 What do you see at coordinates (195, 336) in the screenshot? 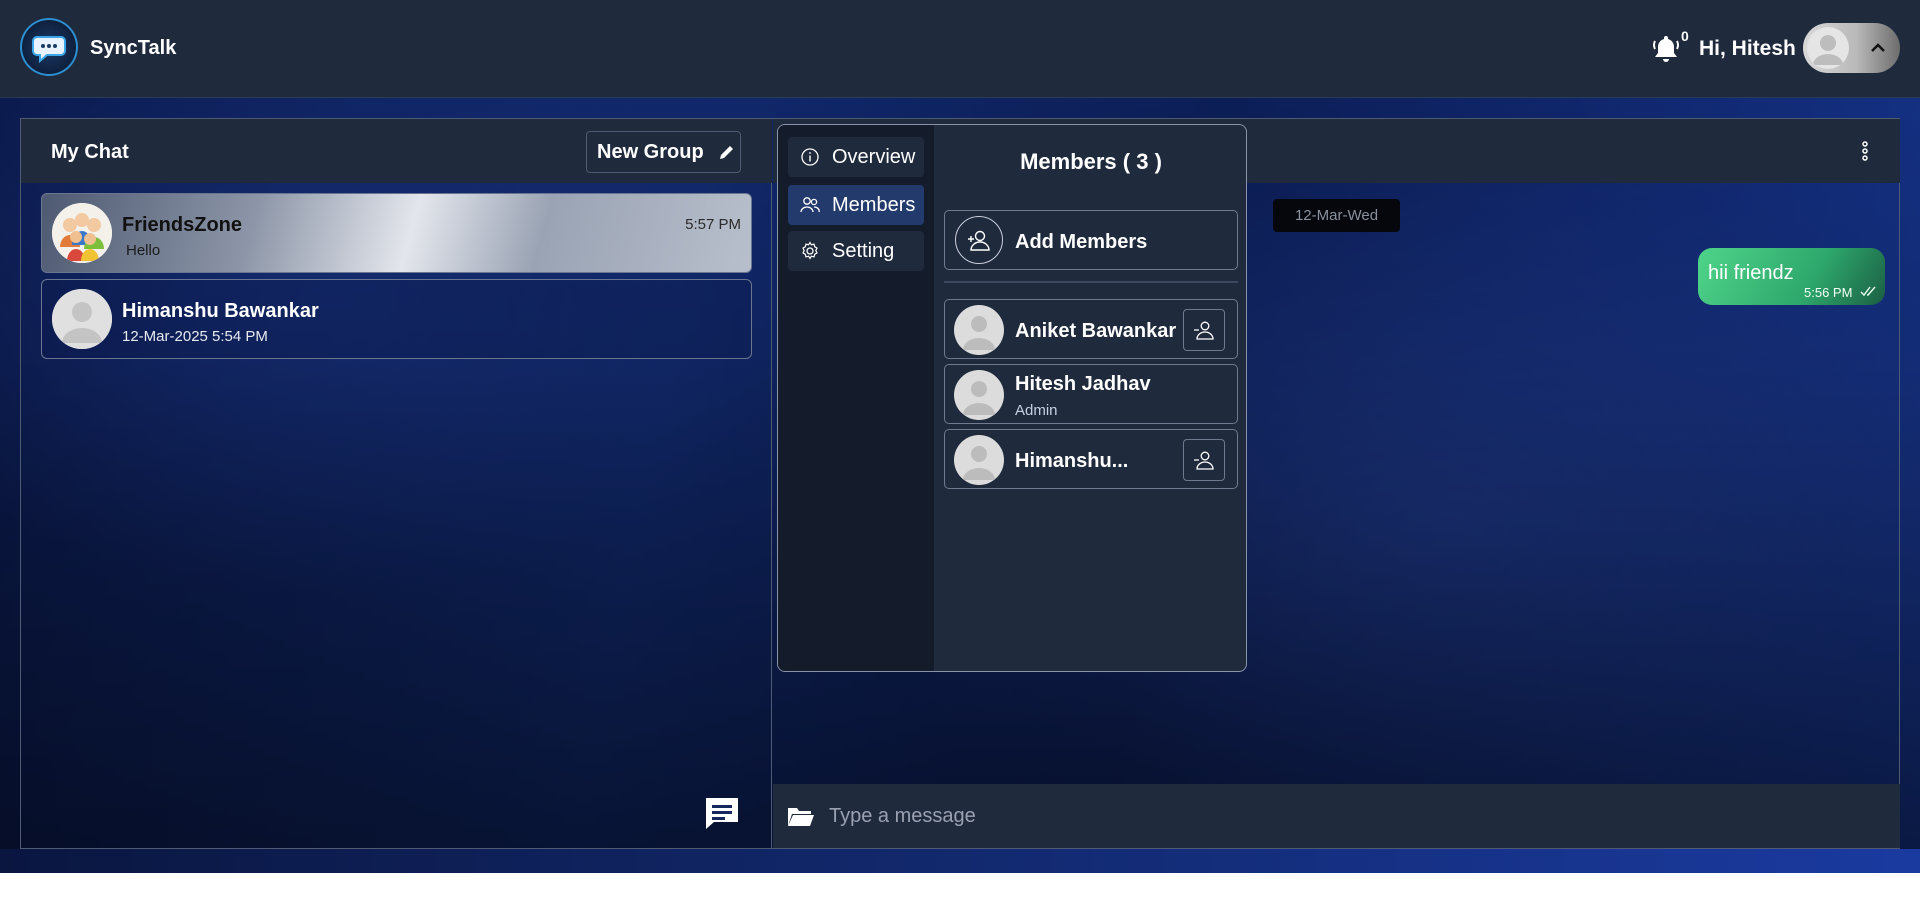
I see `chat-last-activity: 12-Mar-2025 5:54 PM` at bounding box center [195, 336].